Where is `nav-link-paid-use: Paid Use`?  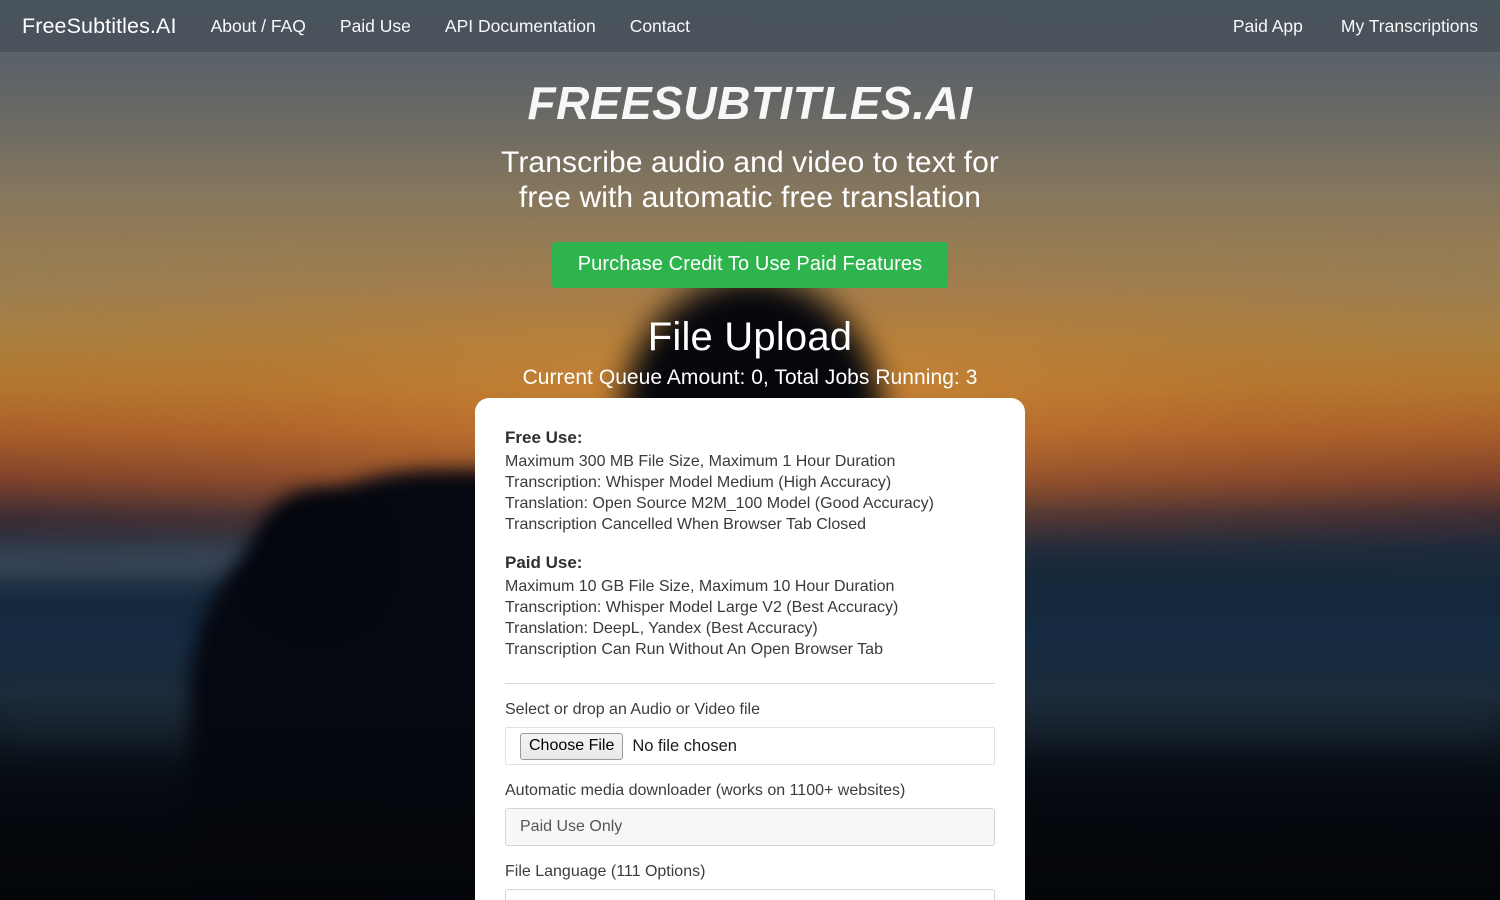
nav-link-paid-use: Paid Use is located at coordinates (375, 26).